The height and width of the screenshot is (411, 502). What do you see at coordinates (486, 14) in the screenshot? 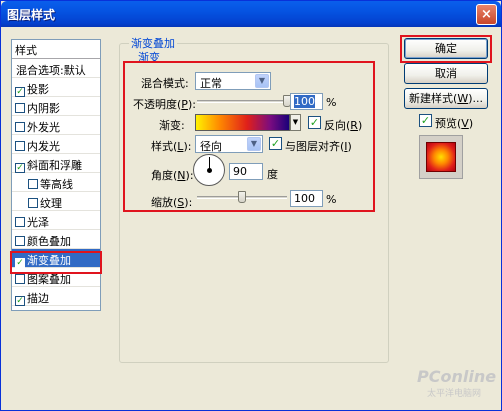
I see `close-icon: ×` at bounding box center [486, 14].